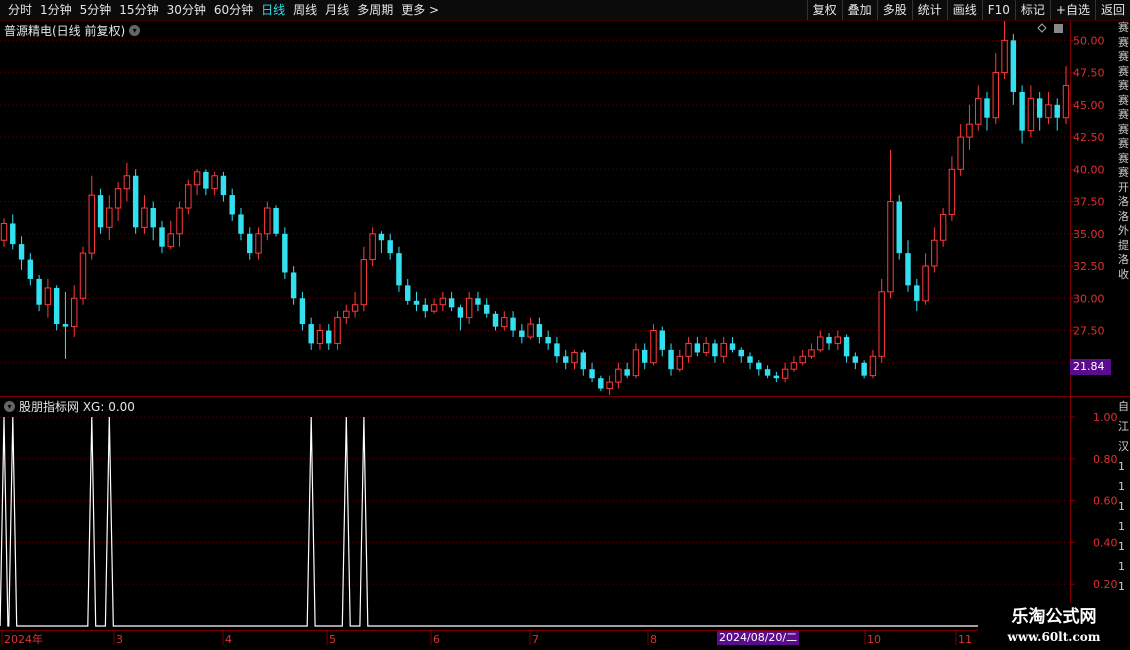 Image resolution: width=1130 pixels, height=650 pixels. Describe the element at coordinates (9, 406) in the screenshot. I see `chevron-down-icon: ▾` at that location.